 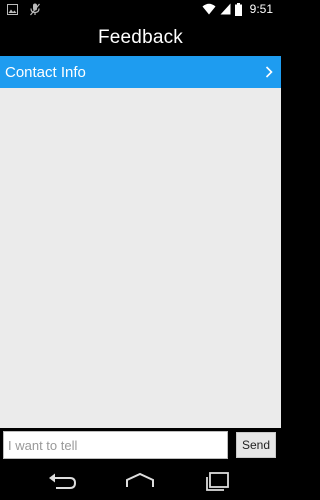 I want to click on battery-icon, so click(x=238, y=9).